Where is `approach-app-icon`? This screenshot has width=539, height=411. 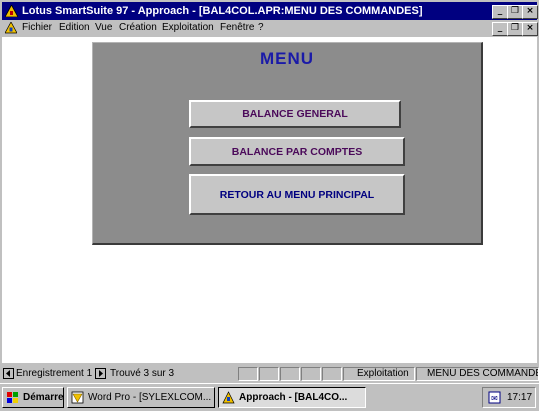
approach-app-icon is located at coordinates (11, 11).